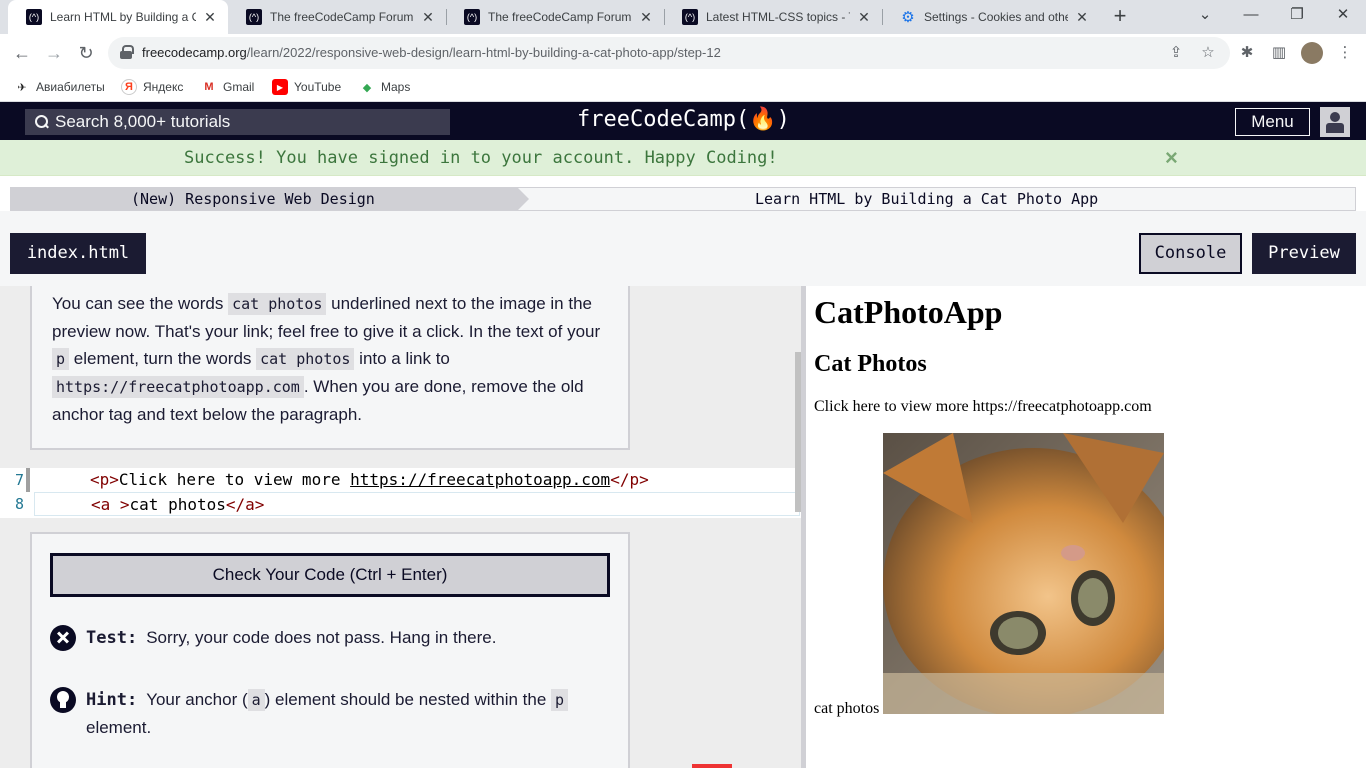 The height and width of the screenshot is (768, 1366). What do you see at coordinates (870, 364) in the screenshot?
I see `preview-heading-2: Cat Photos` at bounding box center [870, 364].